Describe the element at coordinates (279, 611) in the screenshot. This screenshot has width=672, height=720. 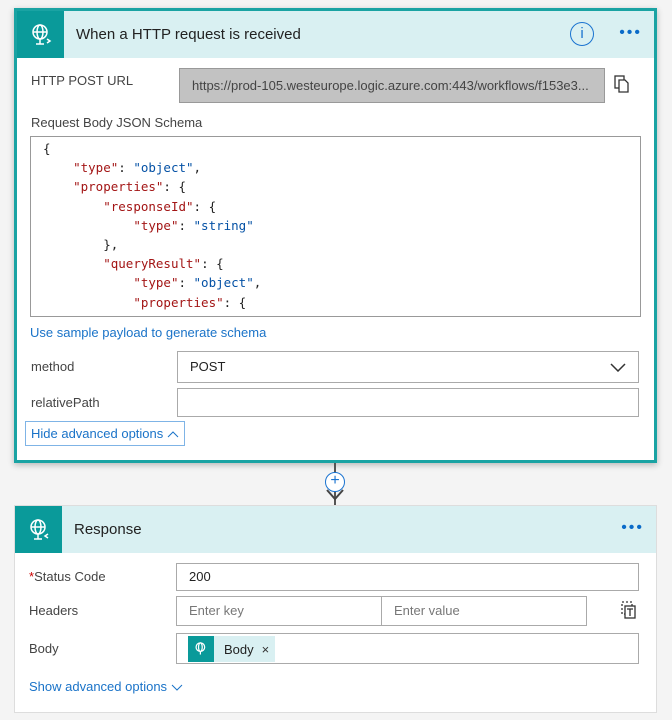
I see `header-key-input: Enter key` at that location.